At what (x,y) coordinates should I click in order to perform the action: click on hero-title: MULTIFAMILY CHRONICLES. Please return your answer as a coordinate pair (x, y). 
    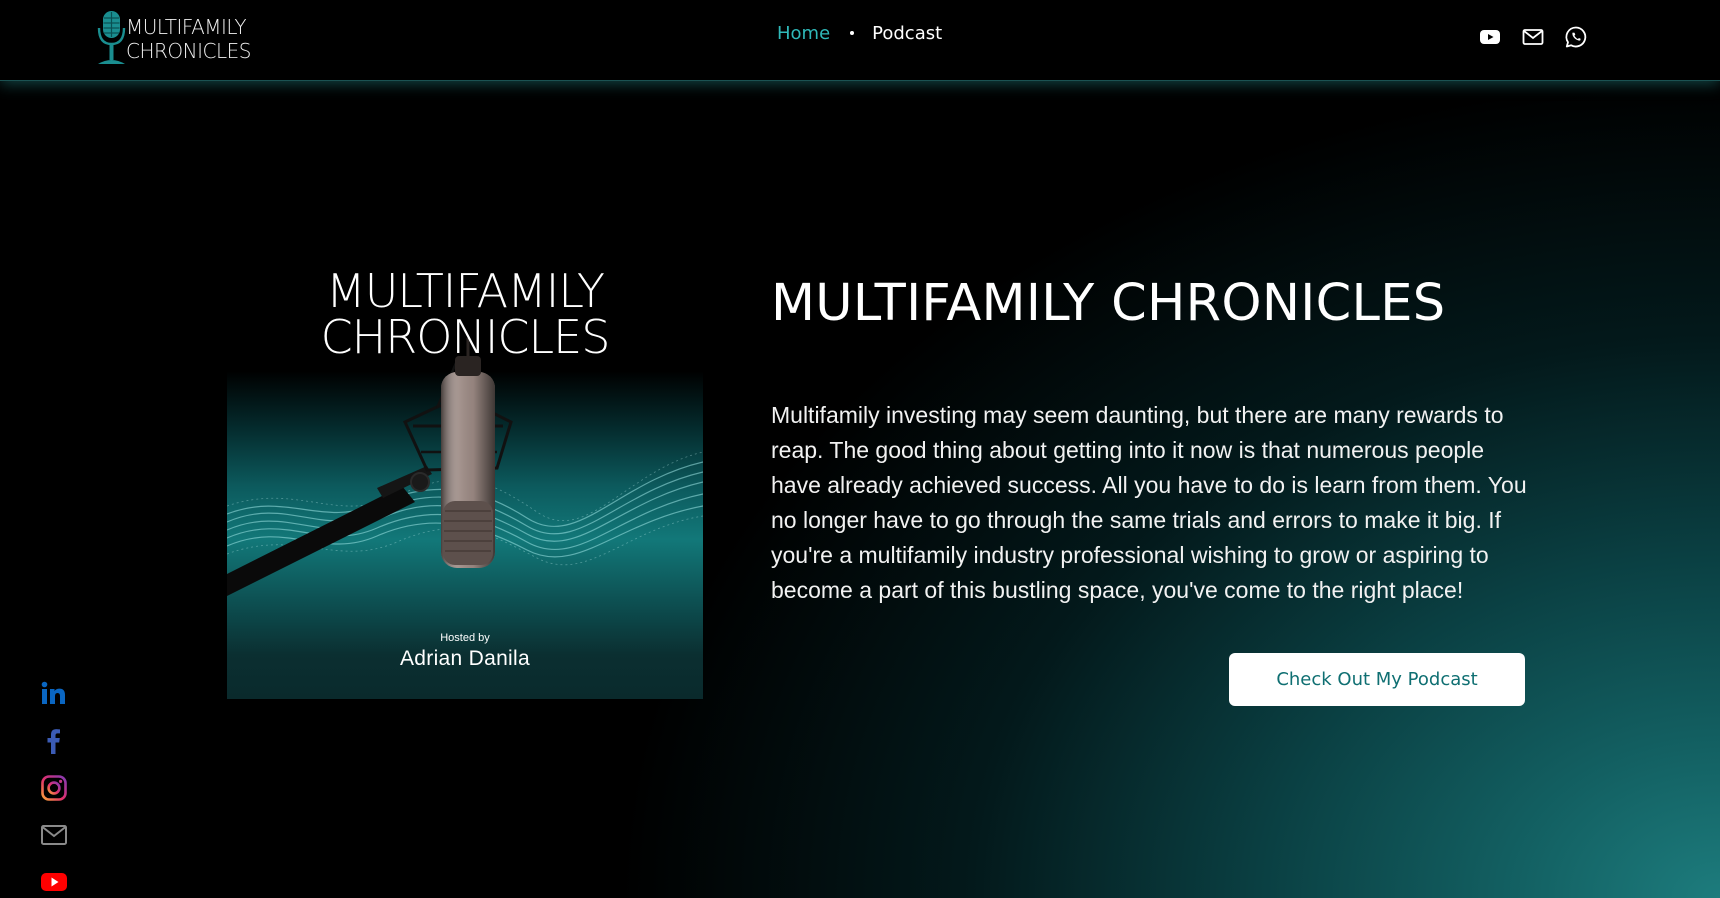
    Looking at the image, I should click on (1108, 303).